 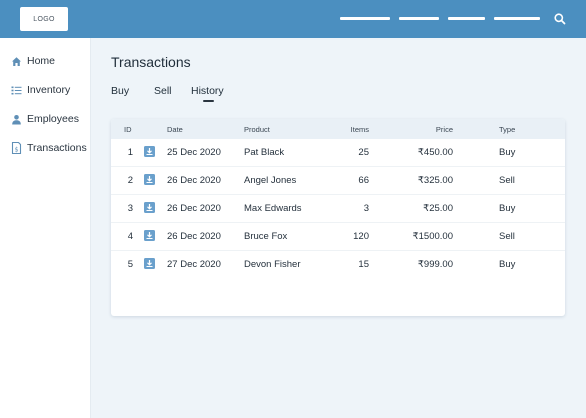 What do you see at coordinates (163, 91) in the screenshot?
I see `tab-sell: Sell` at bounding box center [163, 91].